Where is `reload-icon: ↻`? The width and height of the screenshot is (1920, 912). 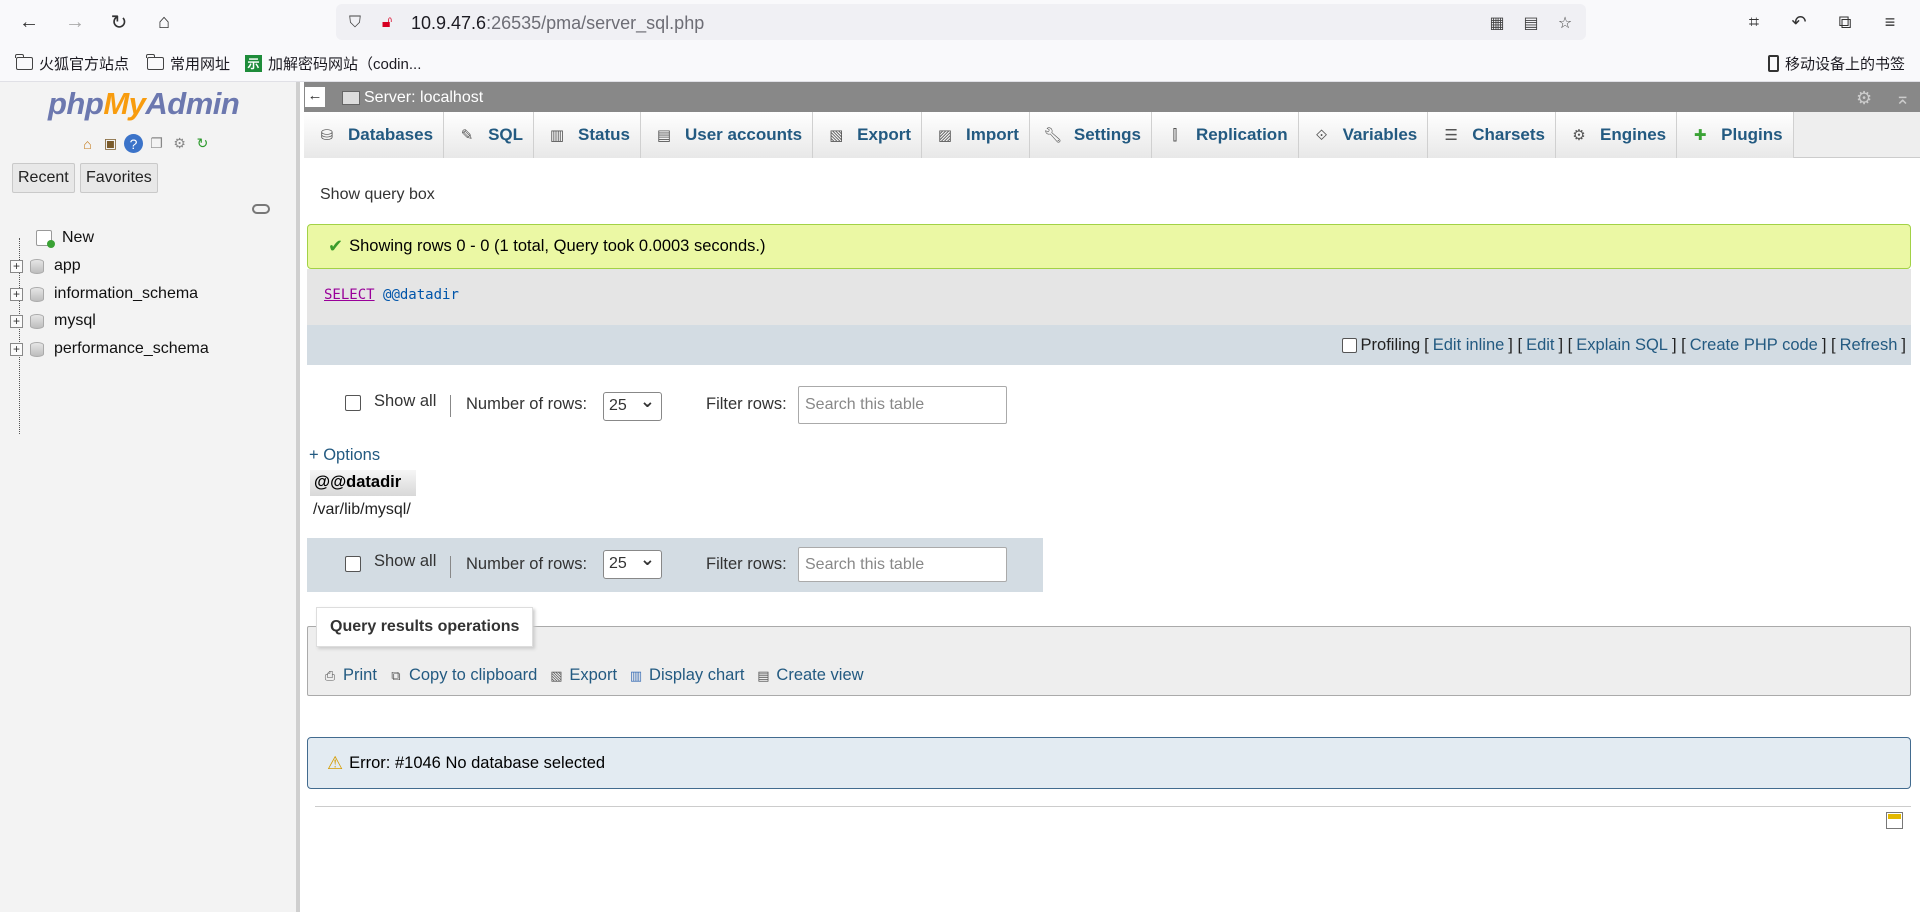 reload-icon: ↻ is located at coordinates (119, 22).